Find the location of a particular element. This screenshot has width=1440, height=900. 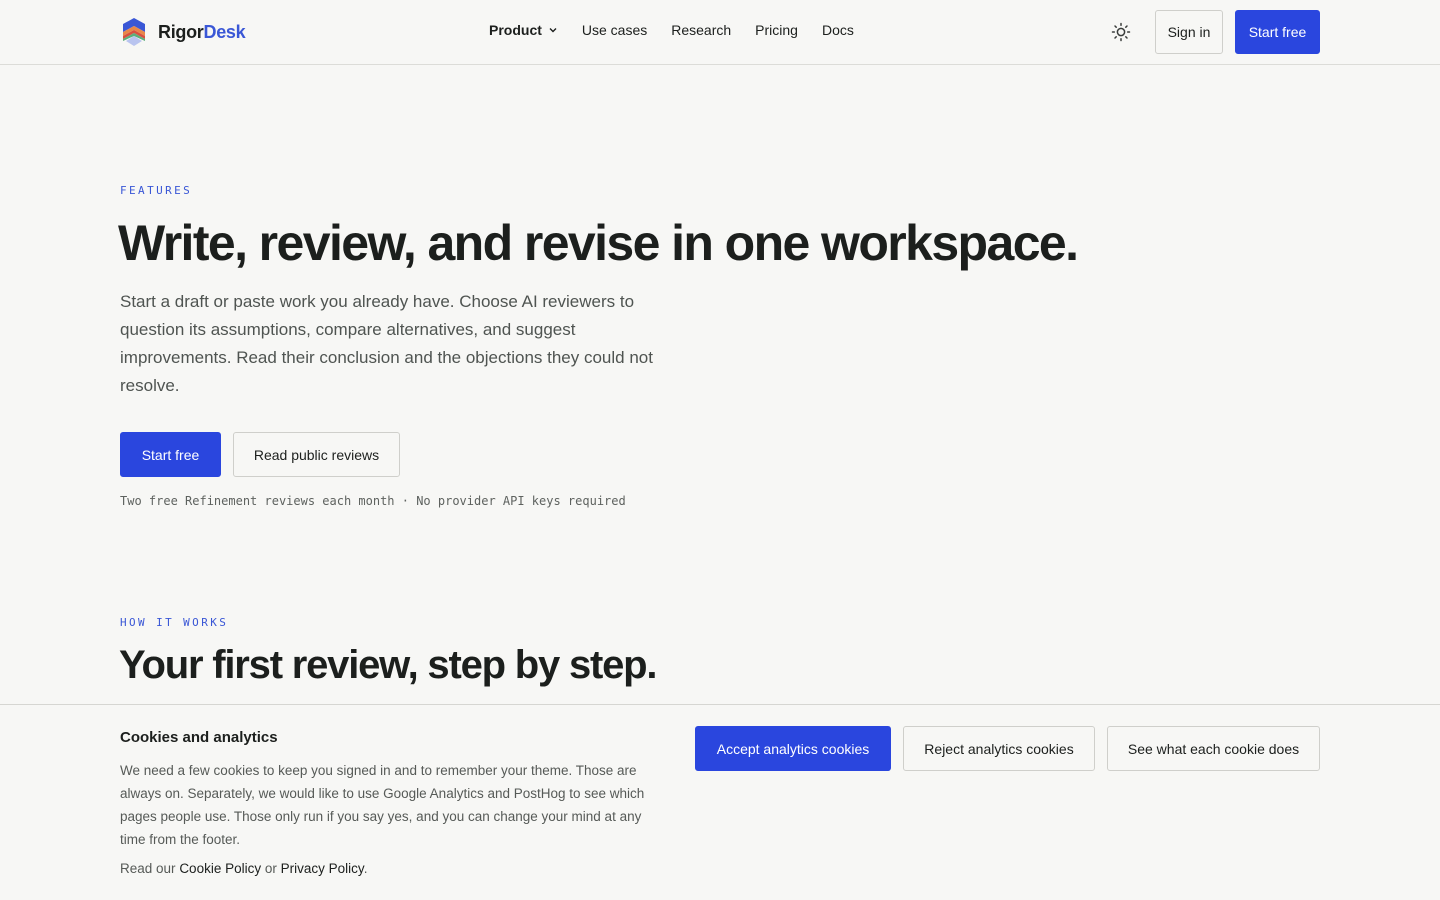

nav-item-pricing: Pricing is located at coordinates (776, 30).